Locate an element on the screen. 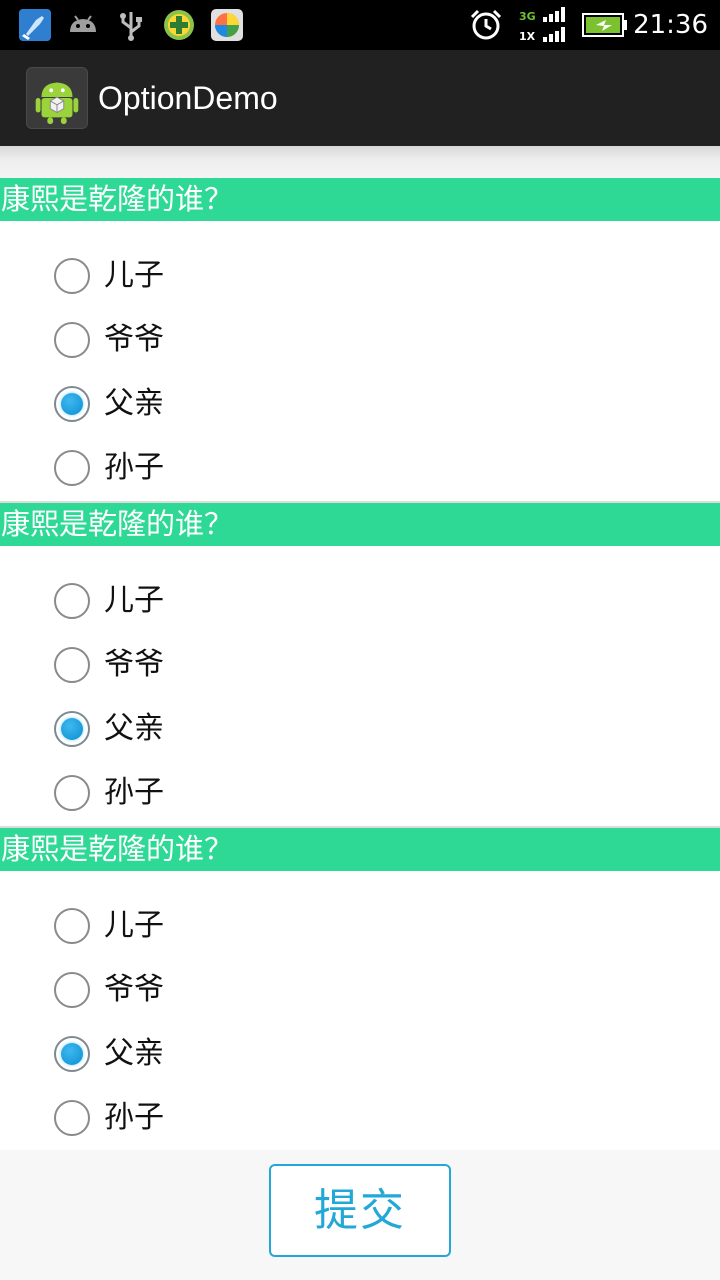  status-bar: 3G 1X 21:36 is located at coordinates (360, 25).